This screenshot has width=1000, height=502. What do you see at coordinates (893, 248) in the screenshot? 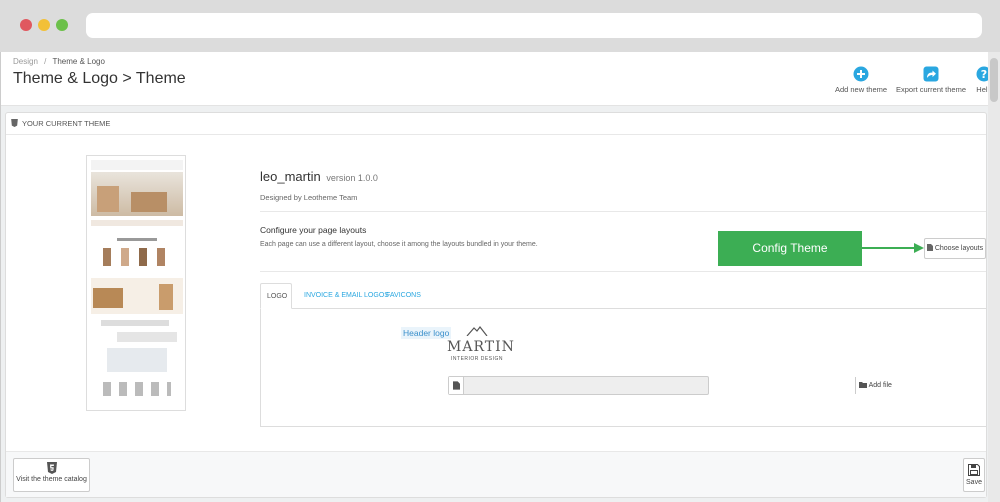
I see `arrow-right-icon` at bounding box center [893, 248].